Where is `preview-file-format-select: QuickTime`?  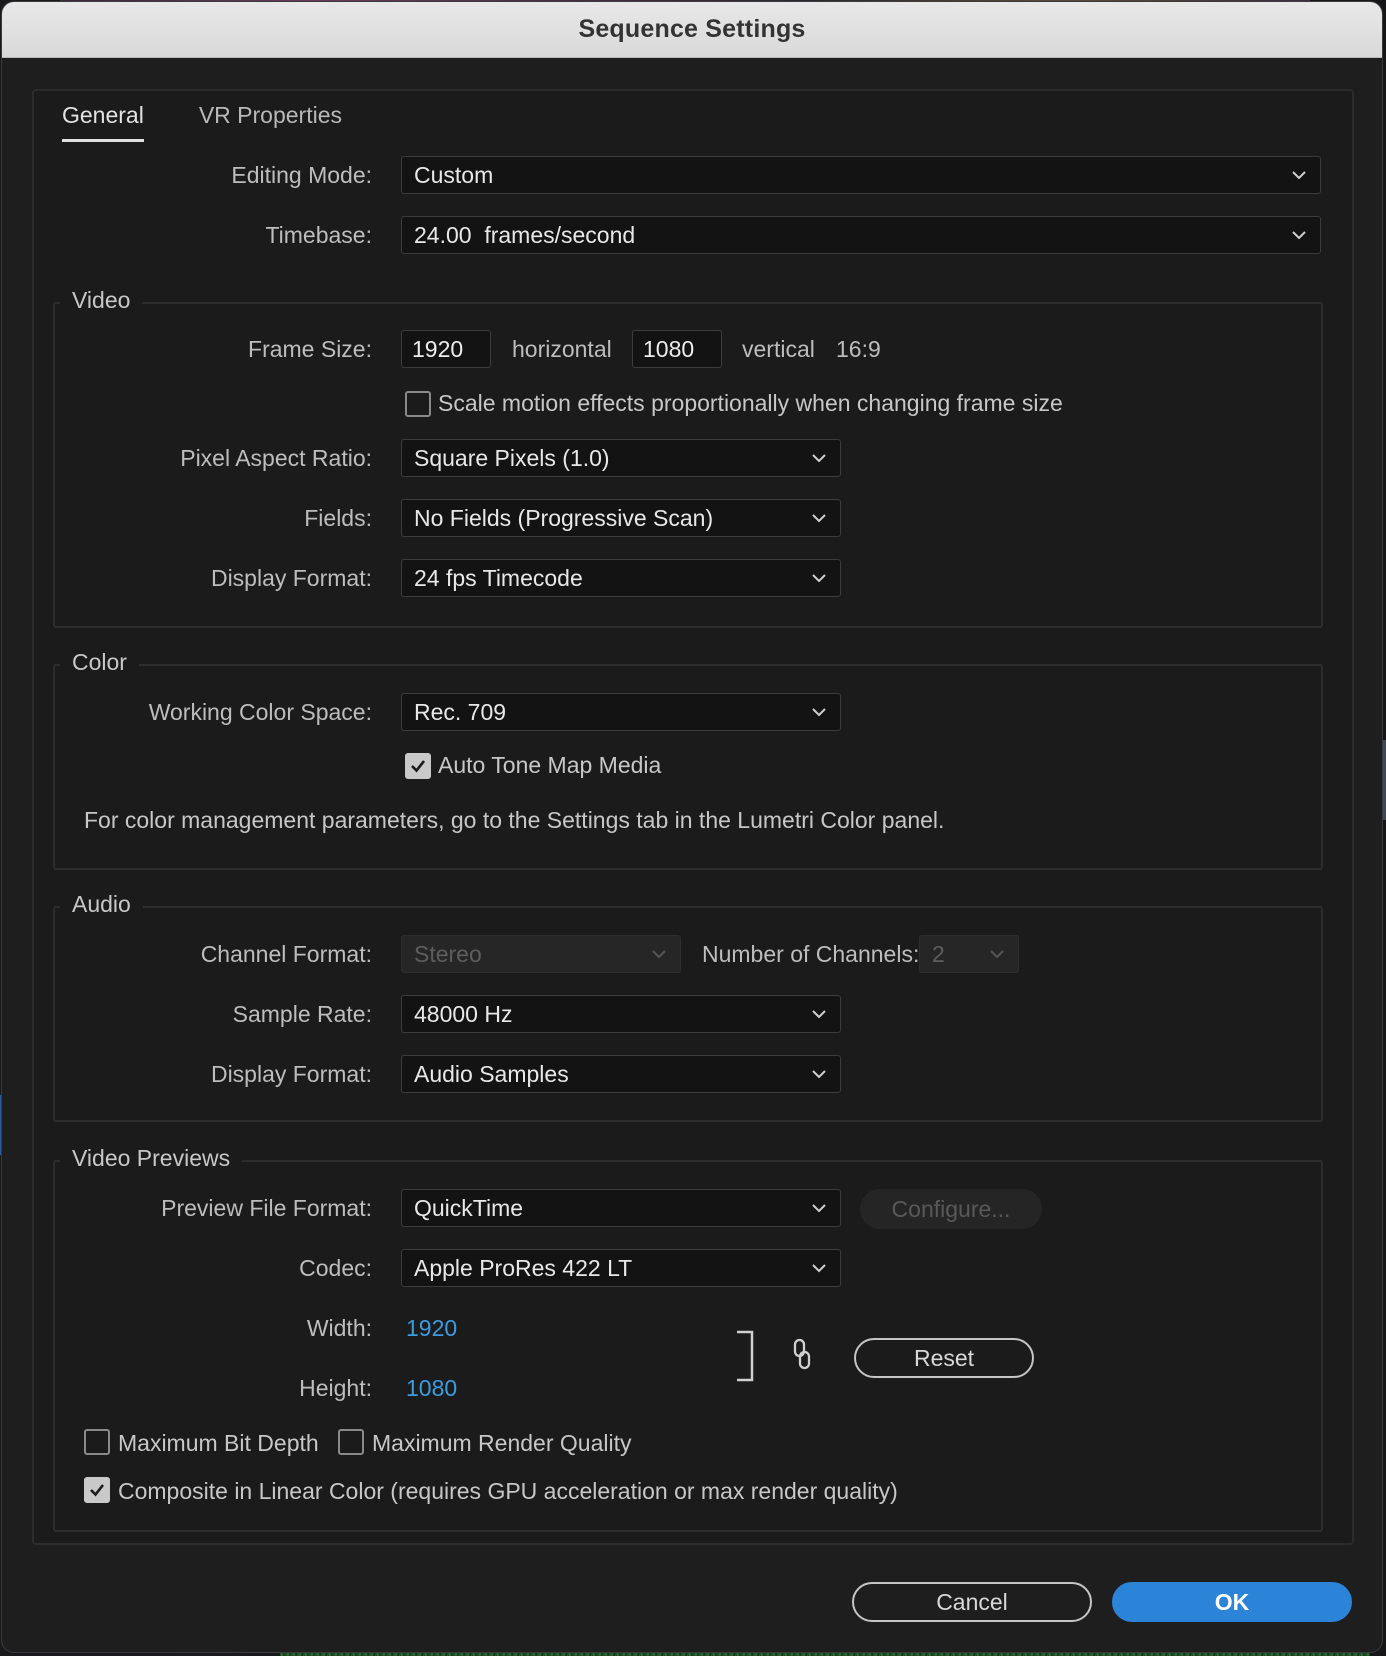 preview-file-format-select: QuickTime is located at coordinates (621, 1208).